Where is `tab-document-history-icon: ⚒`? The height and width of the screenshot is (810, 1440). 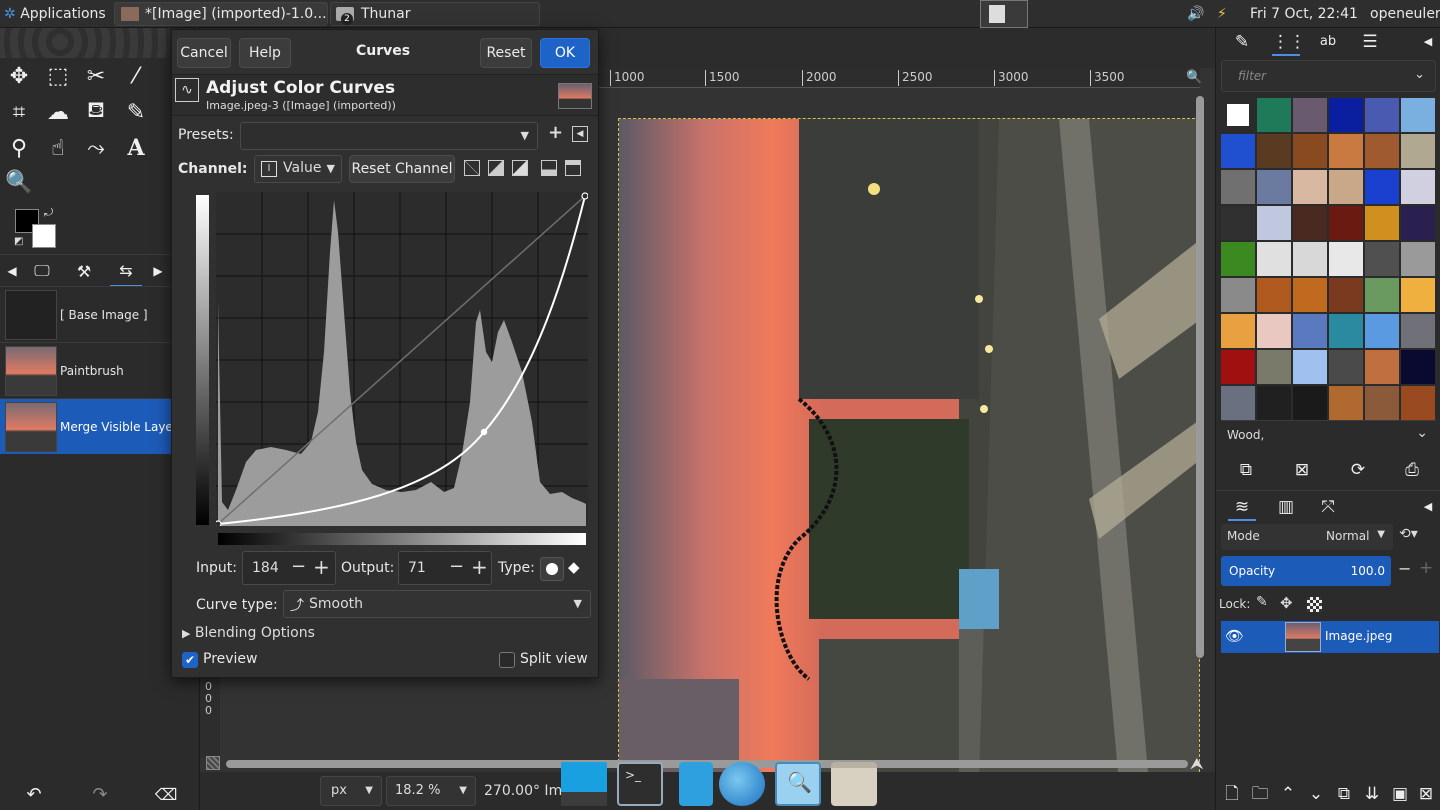
tab-document-history-icon: ⚒ is located at coordinates (84, 271).